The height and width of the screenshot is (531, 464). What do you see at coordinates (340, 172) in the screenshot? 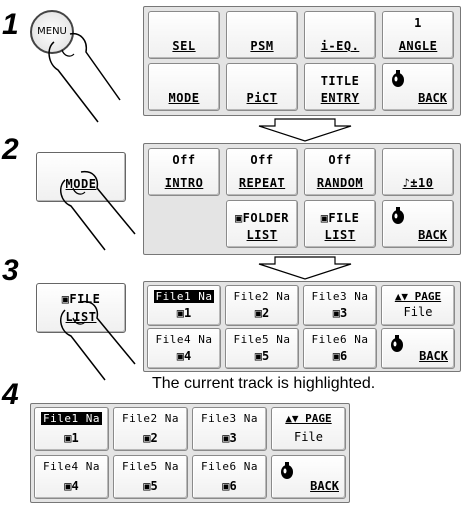
I see `random-key: Off RANDOM` at bounding box center [340, 172].